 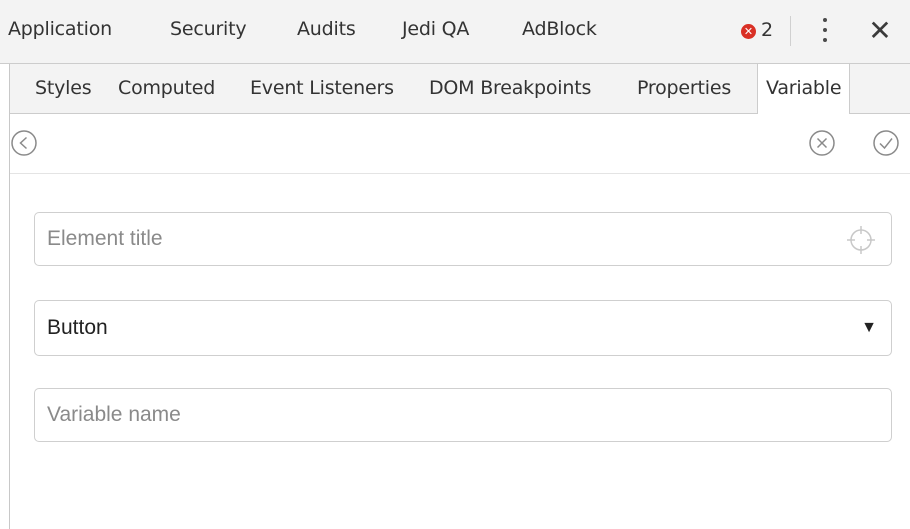 I want to click on error-circle-icon: ✕, so click(x=748, y=31).